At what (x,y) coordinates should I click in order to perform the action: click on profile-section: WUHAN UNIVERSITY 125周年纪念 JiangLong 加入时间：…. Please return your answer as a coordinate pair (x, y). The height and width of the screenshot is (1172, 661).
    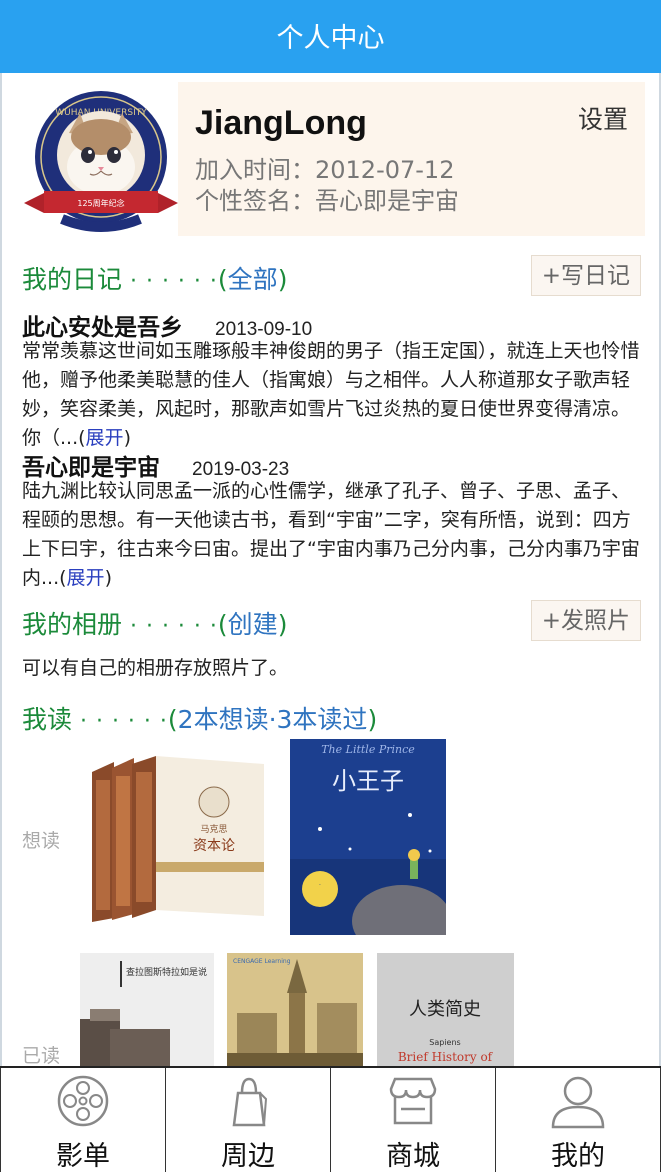
    Looking at the image, I should click on (330, 158).